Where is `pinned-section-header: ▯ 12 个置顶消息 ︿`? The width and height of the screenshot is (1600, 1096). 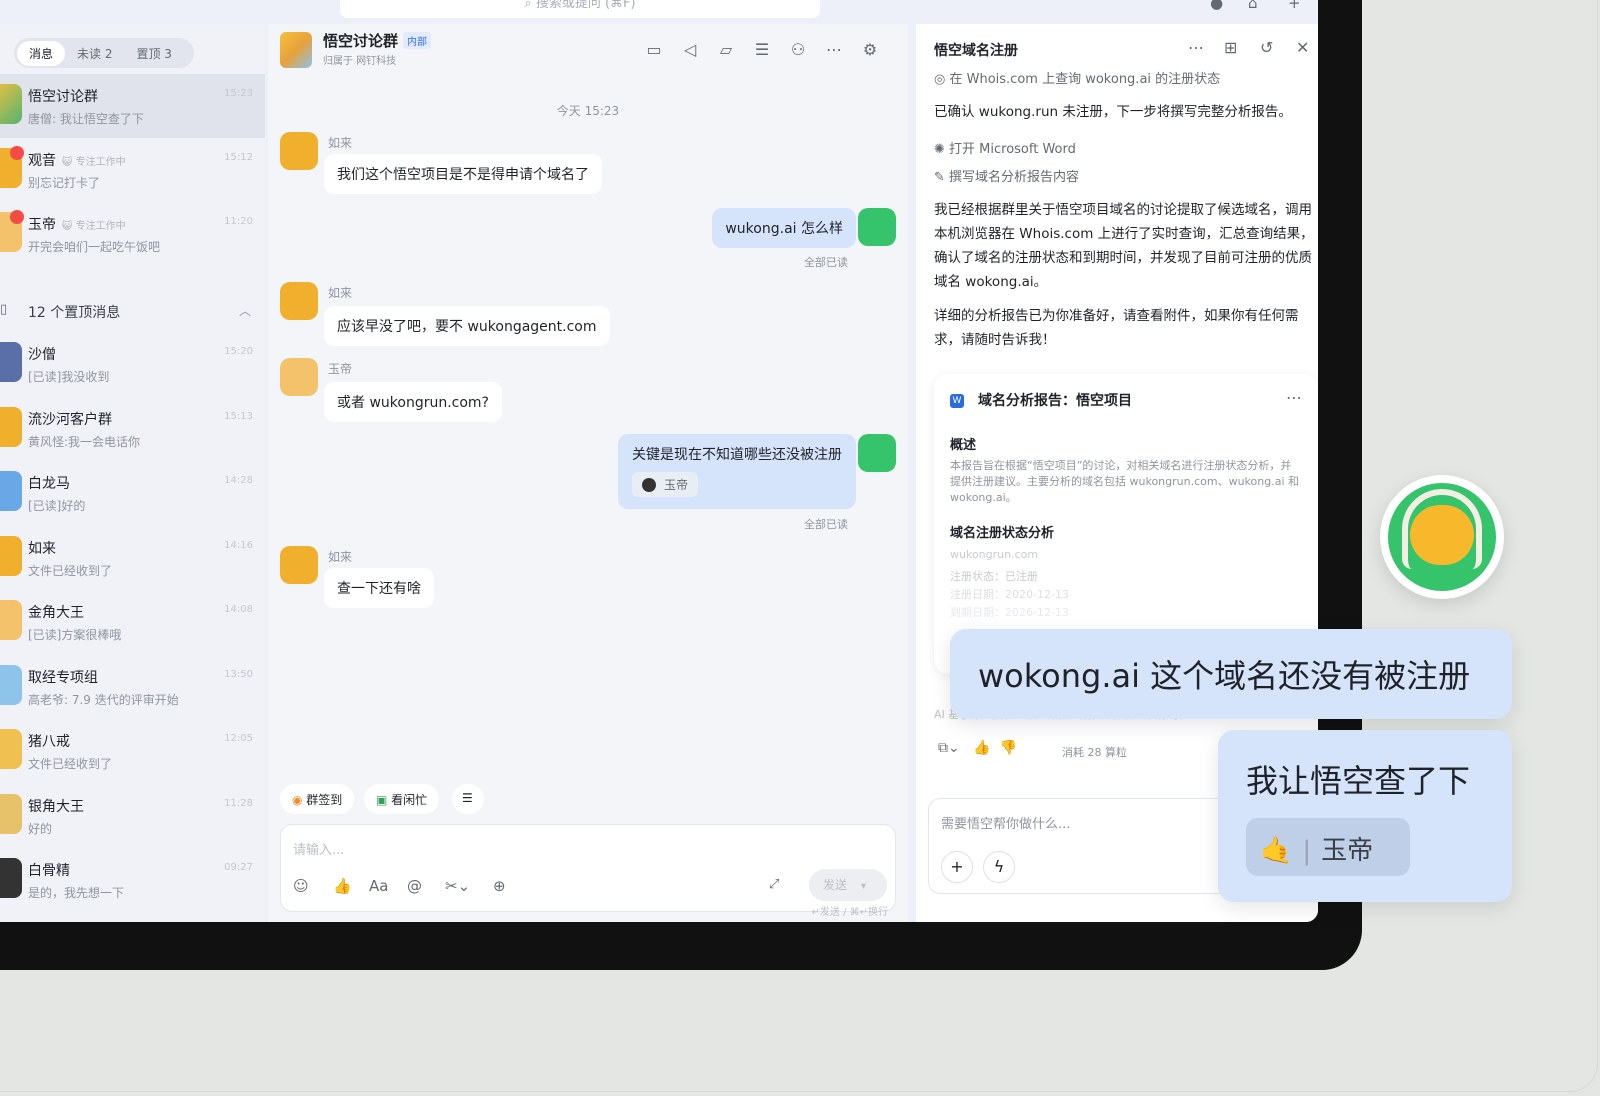 pinned-section-header: ▯ 12 个置顶消息 ︿ is located at coordinates (132, 312).